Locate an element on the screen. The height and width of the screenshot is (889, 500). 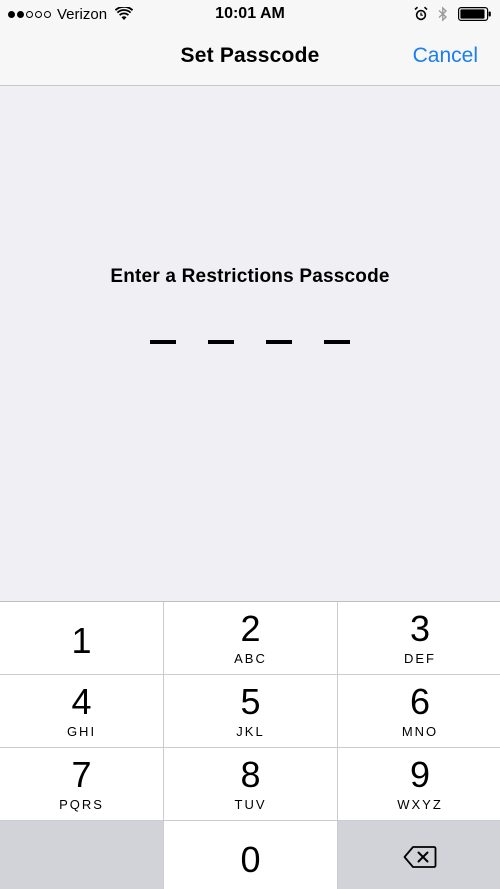
key-7: 7 PQRS is located at coordinates (81, 784).